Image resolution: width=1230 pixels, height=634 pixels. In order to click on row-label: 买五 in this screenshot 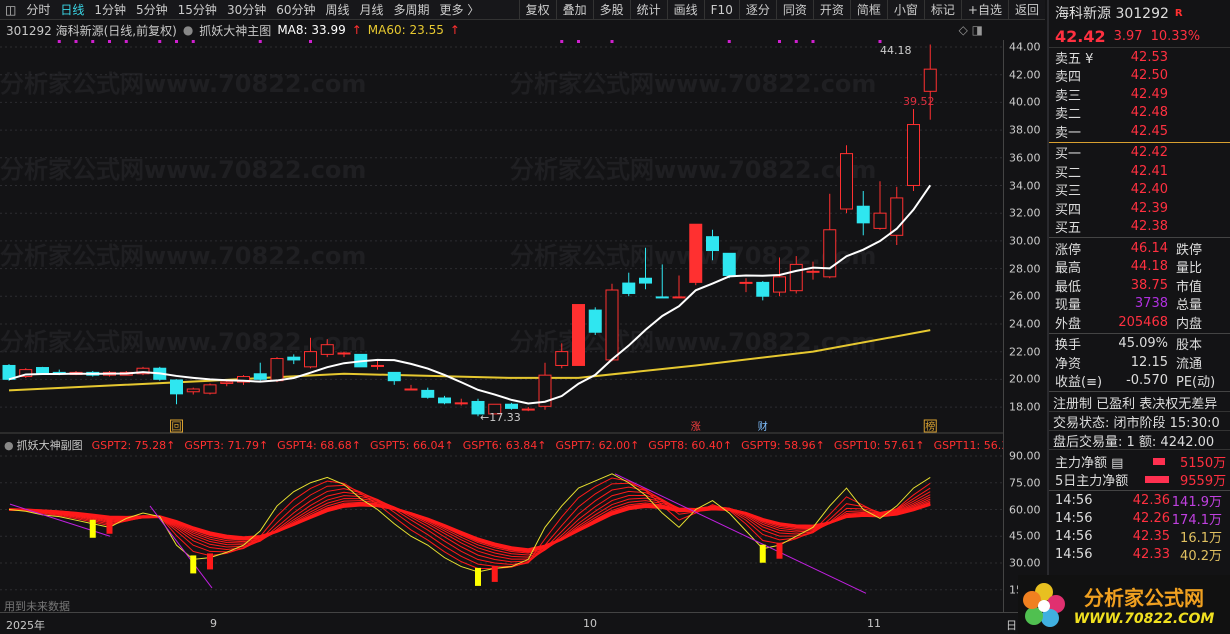, I will do `click(1068, 229)`.